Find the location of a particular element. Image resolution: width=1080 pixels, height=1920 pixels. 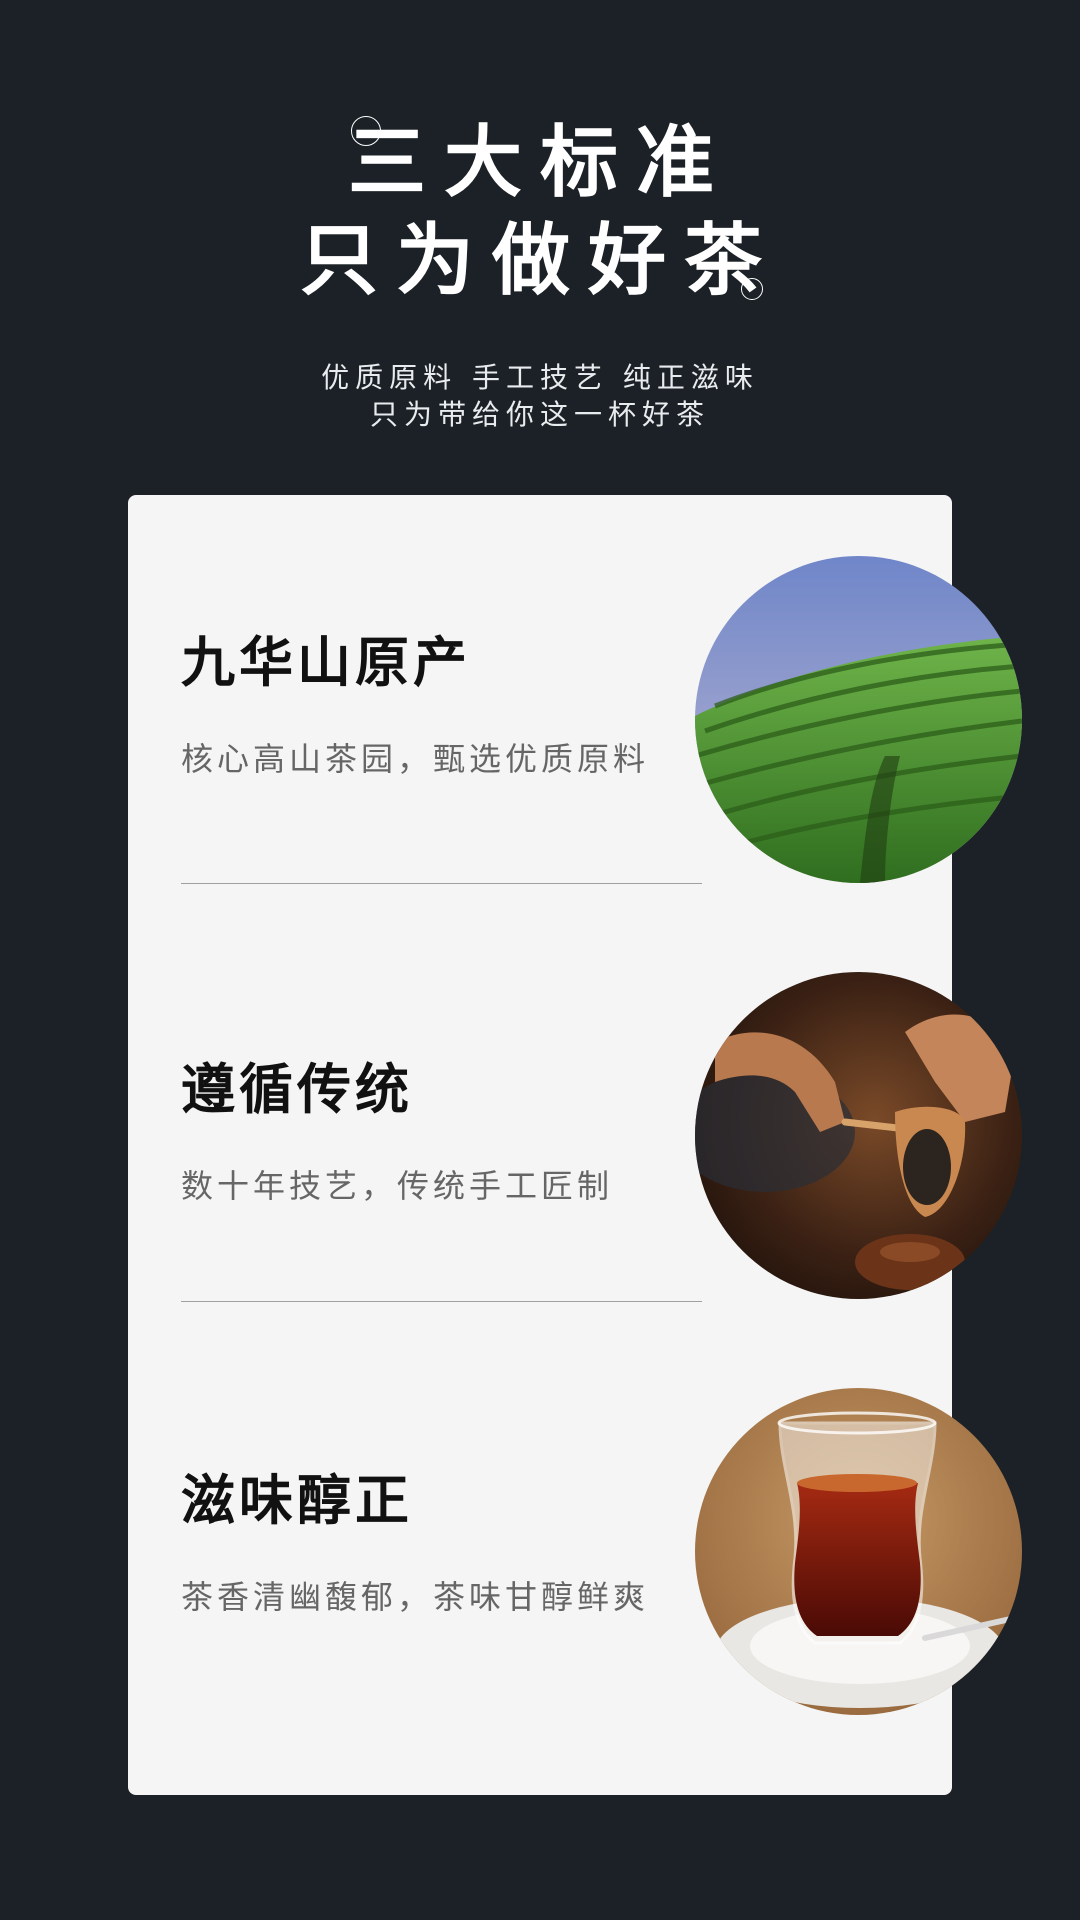

feature-description: 核心高山茶园，甄选优质原料 is located at coordinates (415, 759).